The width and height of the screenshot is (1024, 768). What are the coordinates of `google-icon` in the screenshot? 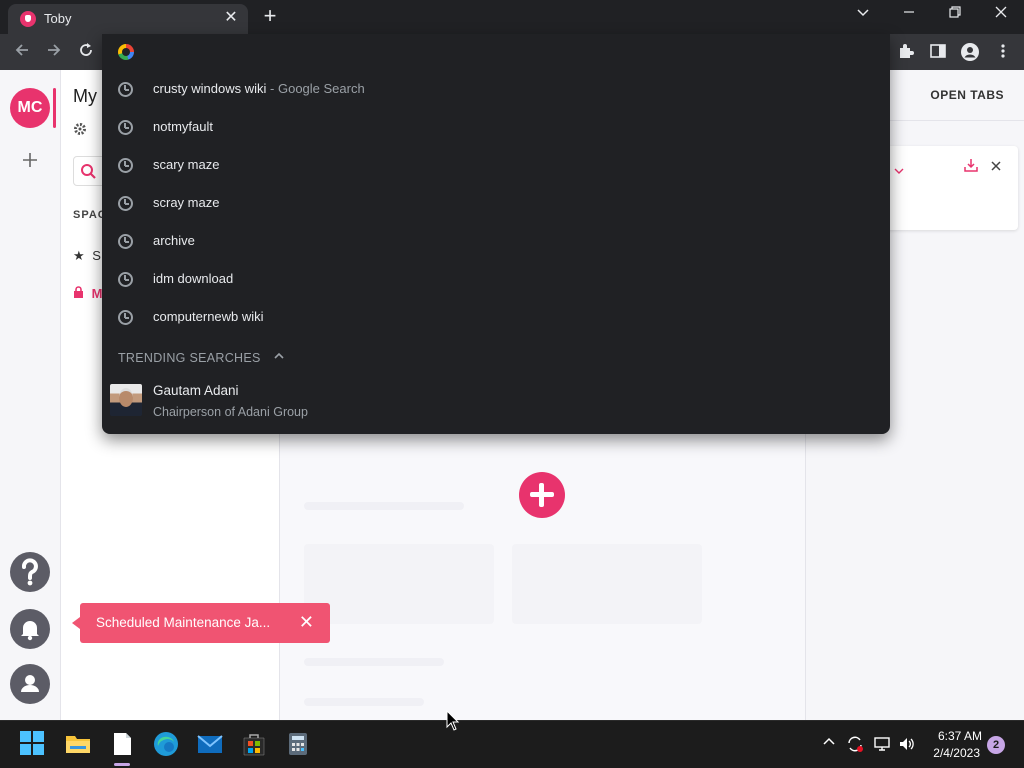 It's located at (126, 52).